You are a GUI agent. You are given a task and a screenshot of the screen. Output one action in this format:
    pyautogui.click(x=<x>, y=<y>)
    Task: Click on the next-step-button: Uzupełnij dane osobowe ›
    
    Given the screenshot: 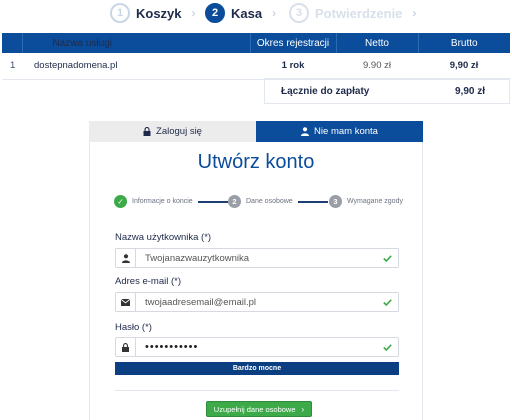 What is the action you would take?
    pyautogui.click(x=259, y=409)
    